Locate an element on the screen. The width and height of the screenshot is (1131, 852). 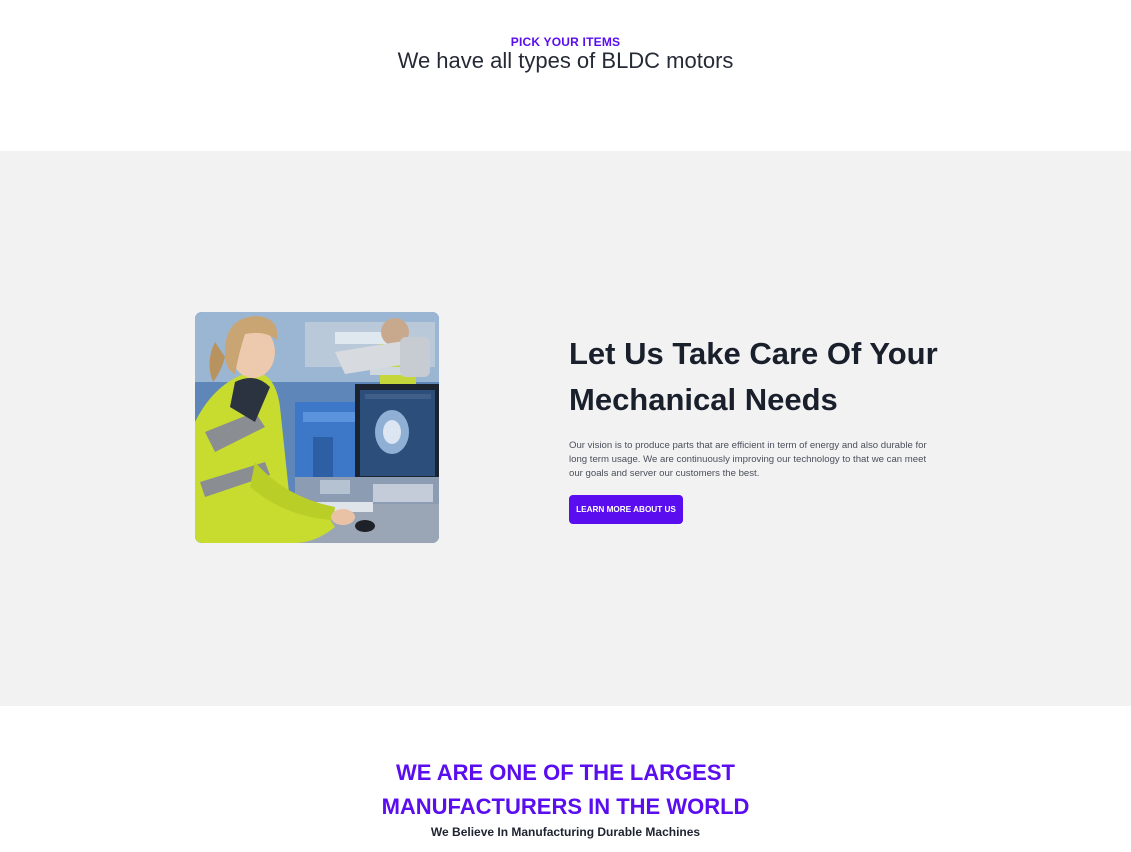
section-title: We have all types of BLDC motors is located at coordinates (565, 60).